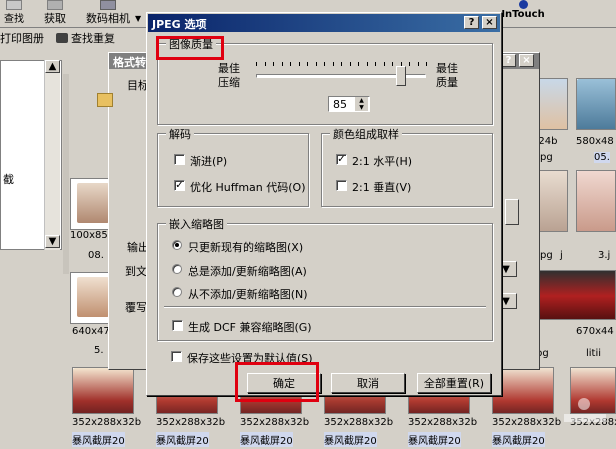 Image resolution: width=616 pixels, height=449 pixels. I want to click on quality-value-field: 85 ▲ ▼, so click(349, 104).